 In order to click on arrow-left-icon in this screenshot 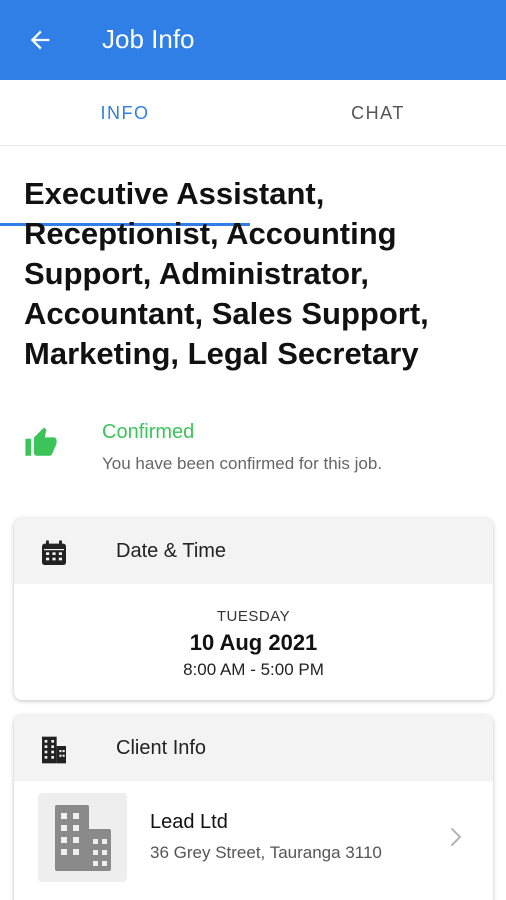, I will do `click(40, 40)`.